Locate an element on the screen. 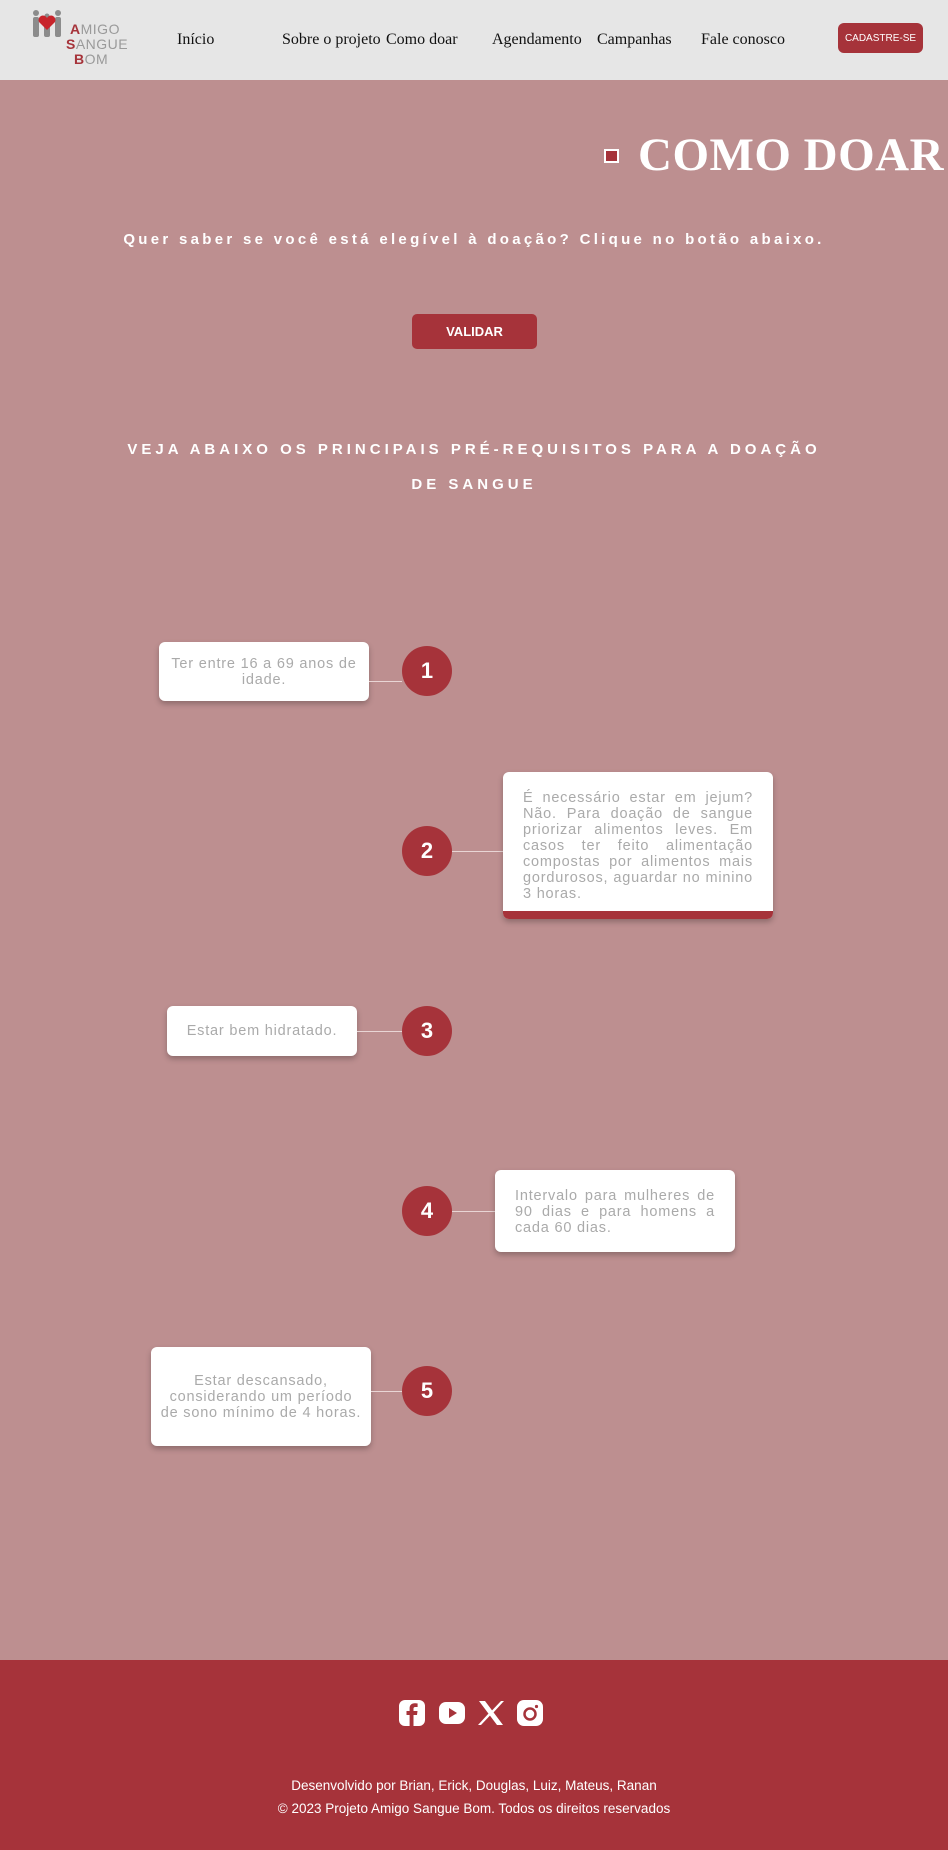 The width and height of the screenshot is (948, 1850). requirement-text-1: Ter entre 16 a 69 anos de idade. is located at coordinates (264, 671).